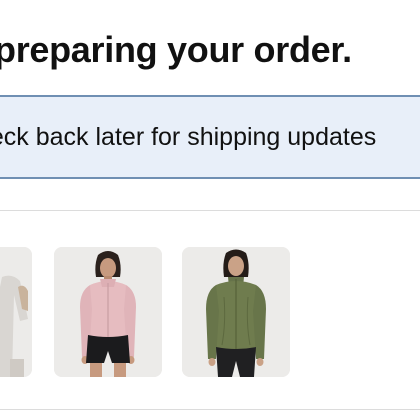  I want to click on product-image-partial-icon, so click(16, 312).